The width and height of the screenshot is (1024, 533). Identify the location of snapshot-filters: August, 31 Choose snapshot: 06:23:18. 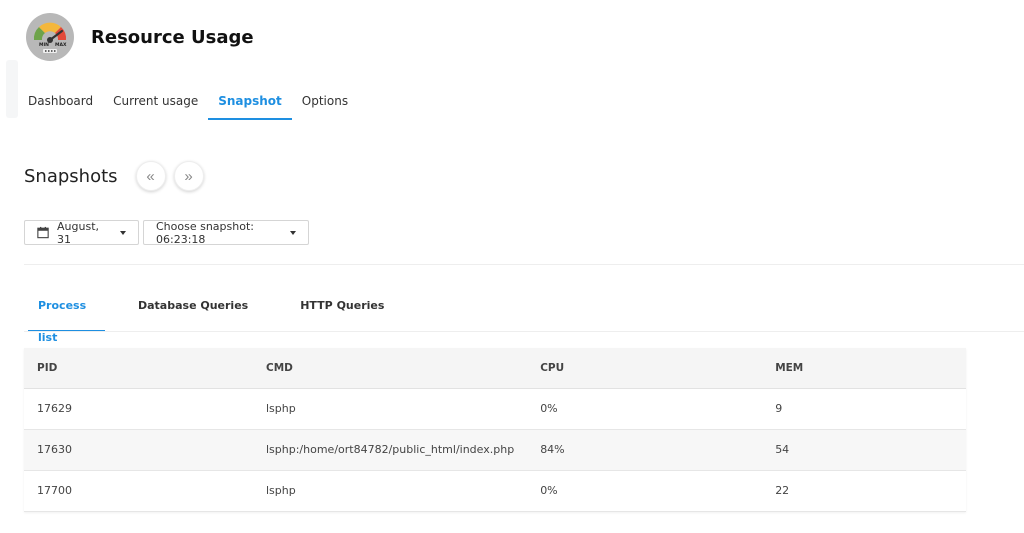
(166, 232).